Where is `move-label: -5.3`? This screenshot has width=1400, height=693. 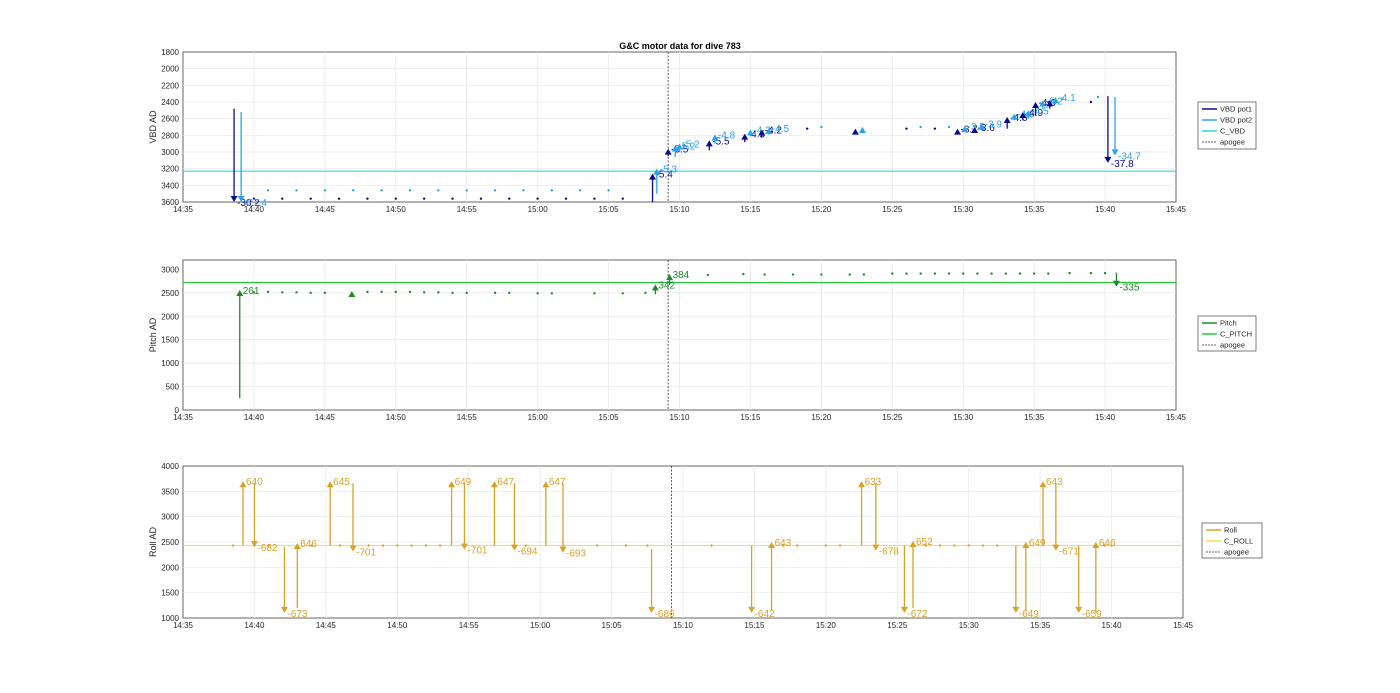
move-label: -5.3 is located at coordinates (669, 170).